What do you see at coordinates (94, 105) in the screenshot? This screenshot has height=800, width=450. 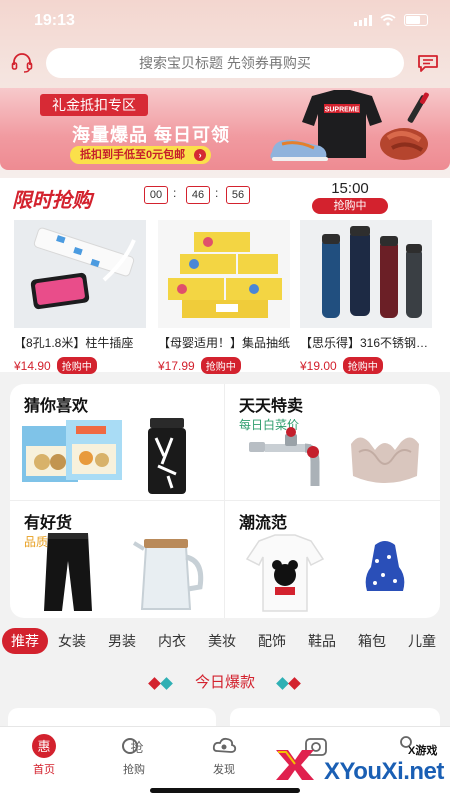 I see `banner-tag: 礼金抵扣专区` at bounding box center [94, 105].